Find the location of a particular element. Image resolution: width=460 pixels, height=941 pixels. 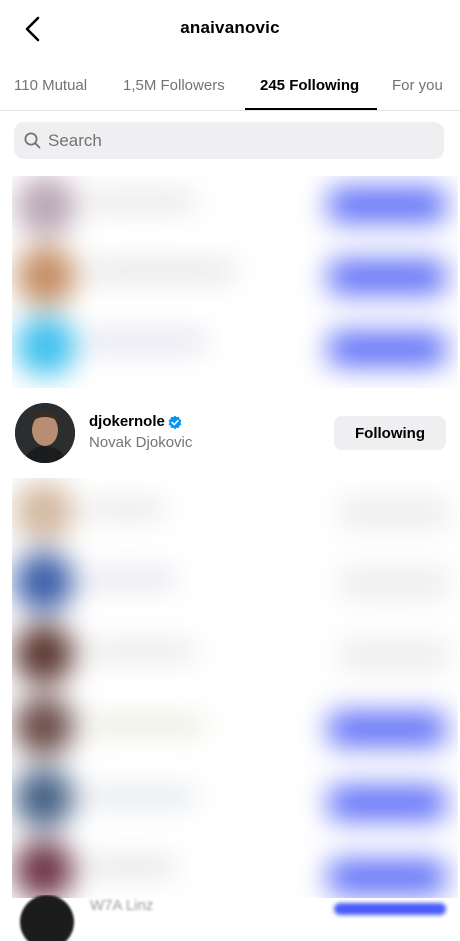

verified-badge-icon is located at coordinates (175, 422).